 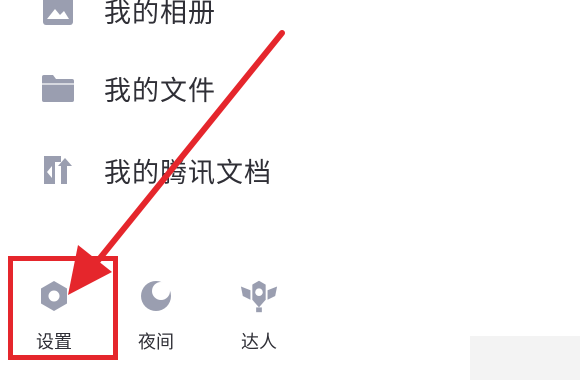 I want to click on background-patch, so click(x=525, y=358).